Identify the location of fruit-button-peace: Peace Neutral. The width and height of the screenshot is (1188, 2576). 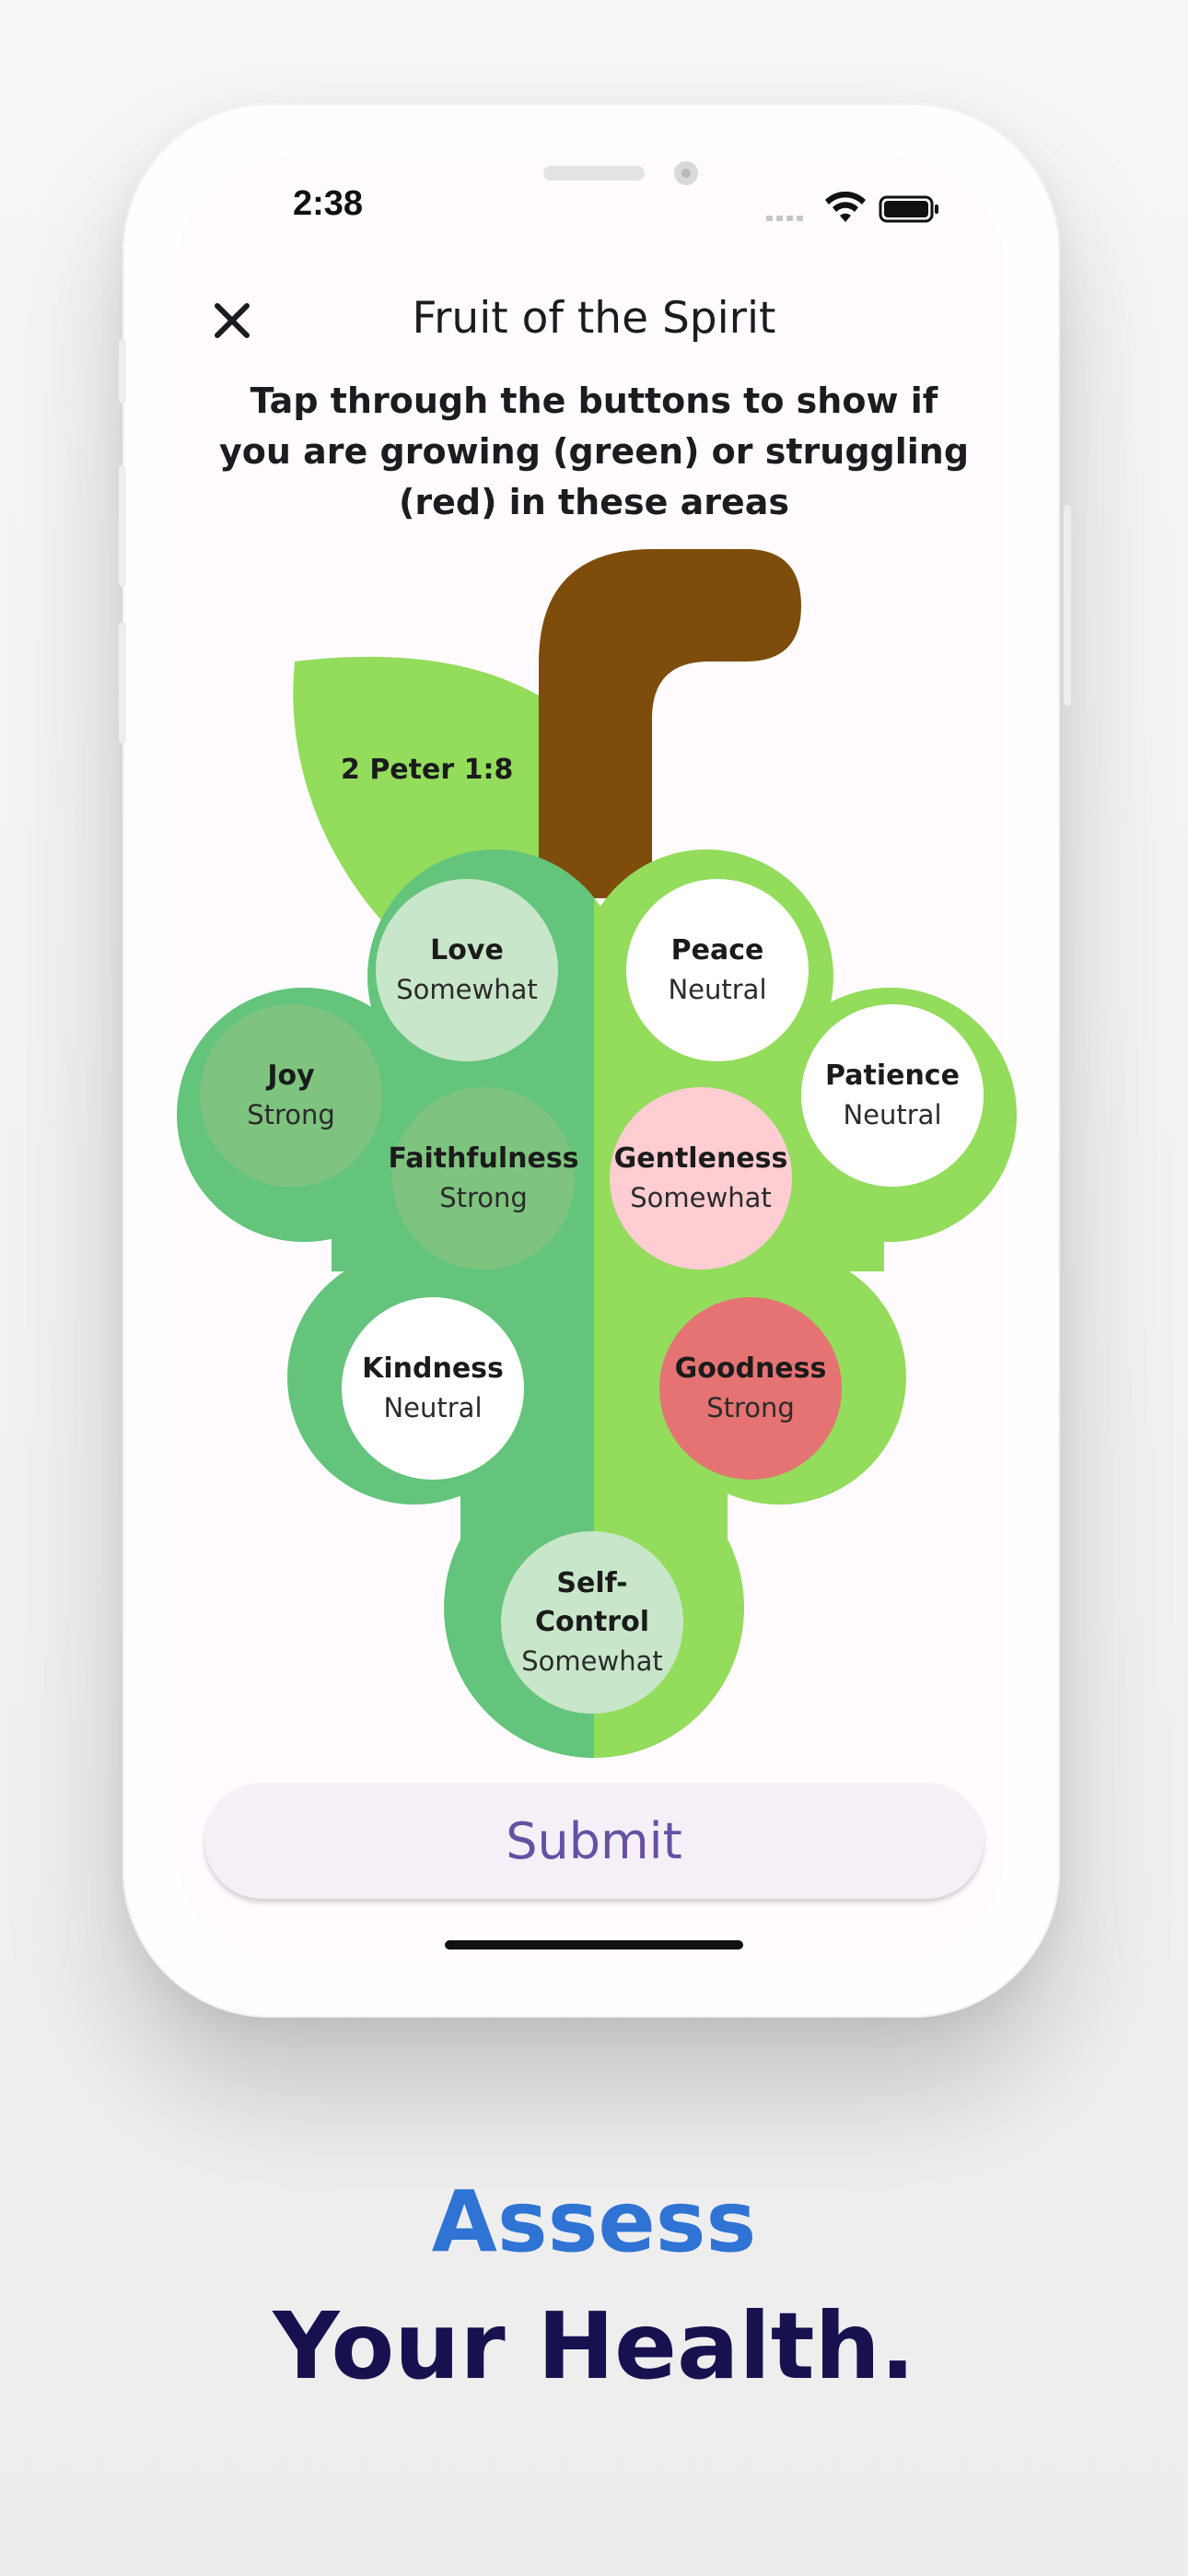
(717, 970).